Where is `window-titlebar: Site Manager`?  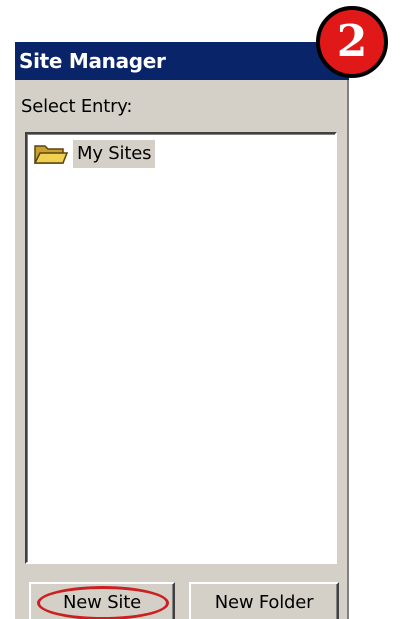
window-titlebar: Site Manager is located at coordinates (182, 61).